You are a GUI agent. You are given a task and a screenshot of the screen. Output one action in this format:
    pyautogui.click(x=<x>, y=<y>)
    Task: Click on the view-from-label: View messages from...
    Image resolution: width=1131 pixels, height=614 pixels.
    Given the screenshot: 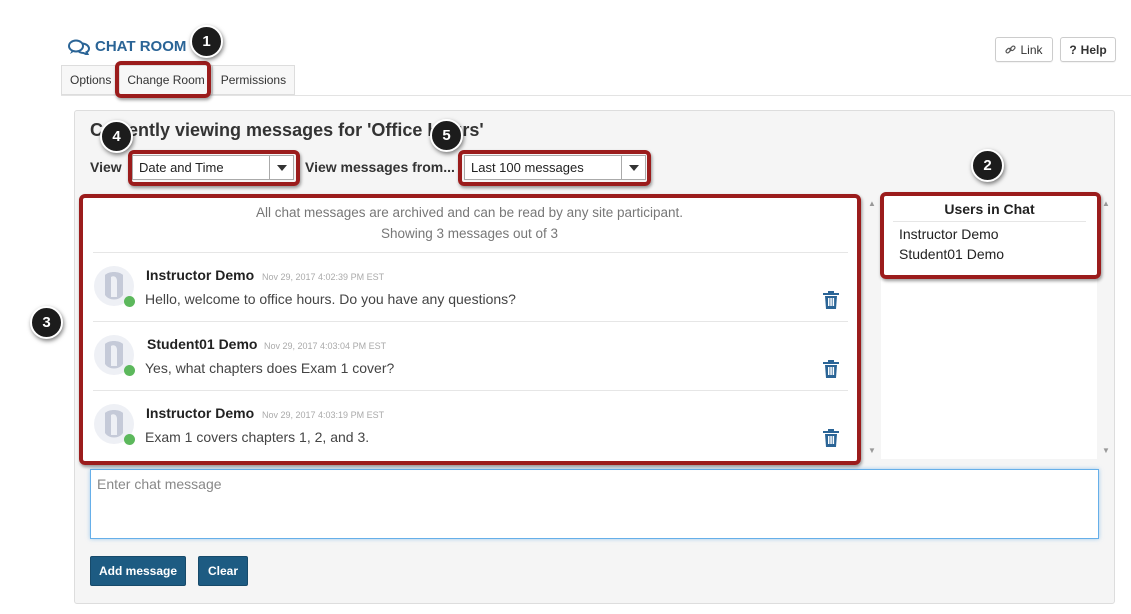 What is the action you would take?
    pyautogui.click(x=380, y=167)
    